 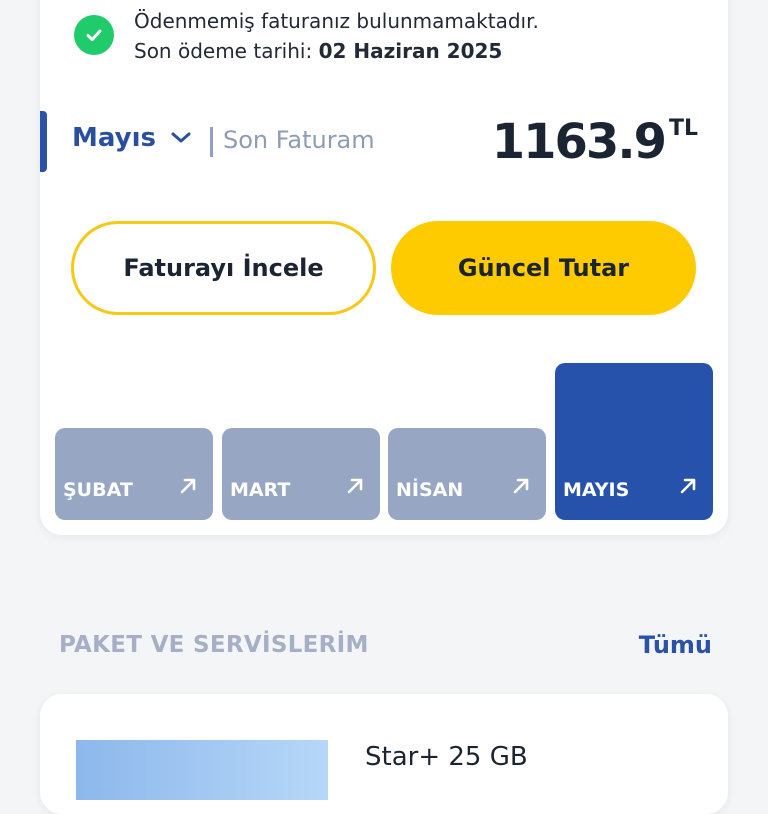 I want to click on last-bill-label: Son Faturam, so click(x=299, y=140).